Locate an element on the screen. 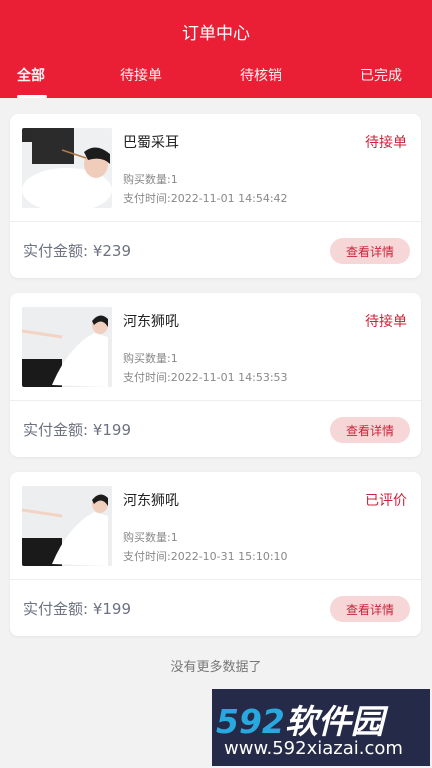 Image resolution: width=432 pixels, height=768 pixels. payment-time: 支付时间:2022-11-01 14:54:42 is located at coordinates (205, 198).